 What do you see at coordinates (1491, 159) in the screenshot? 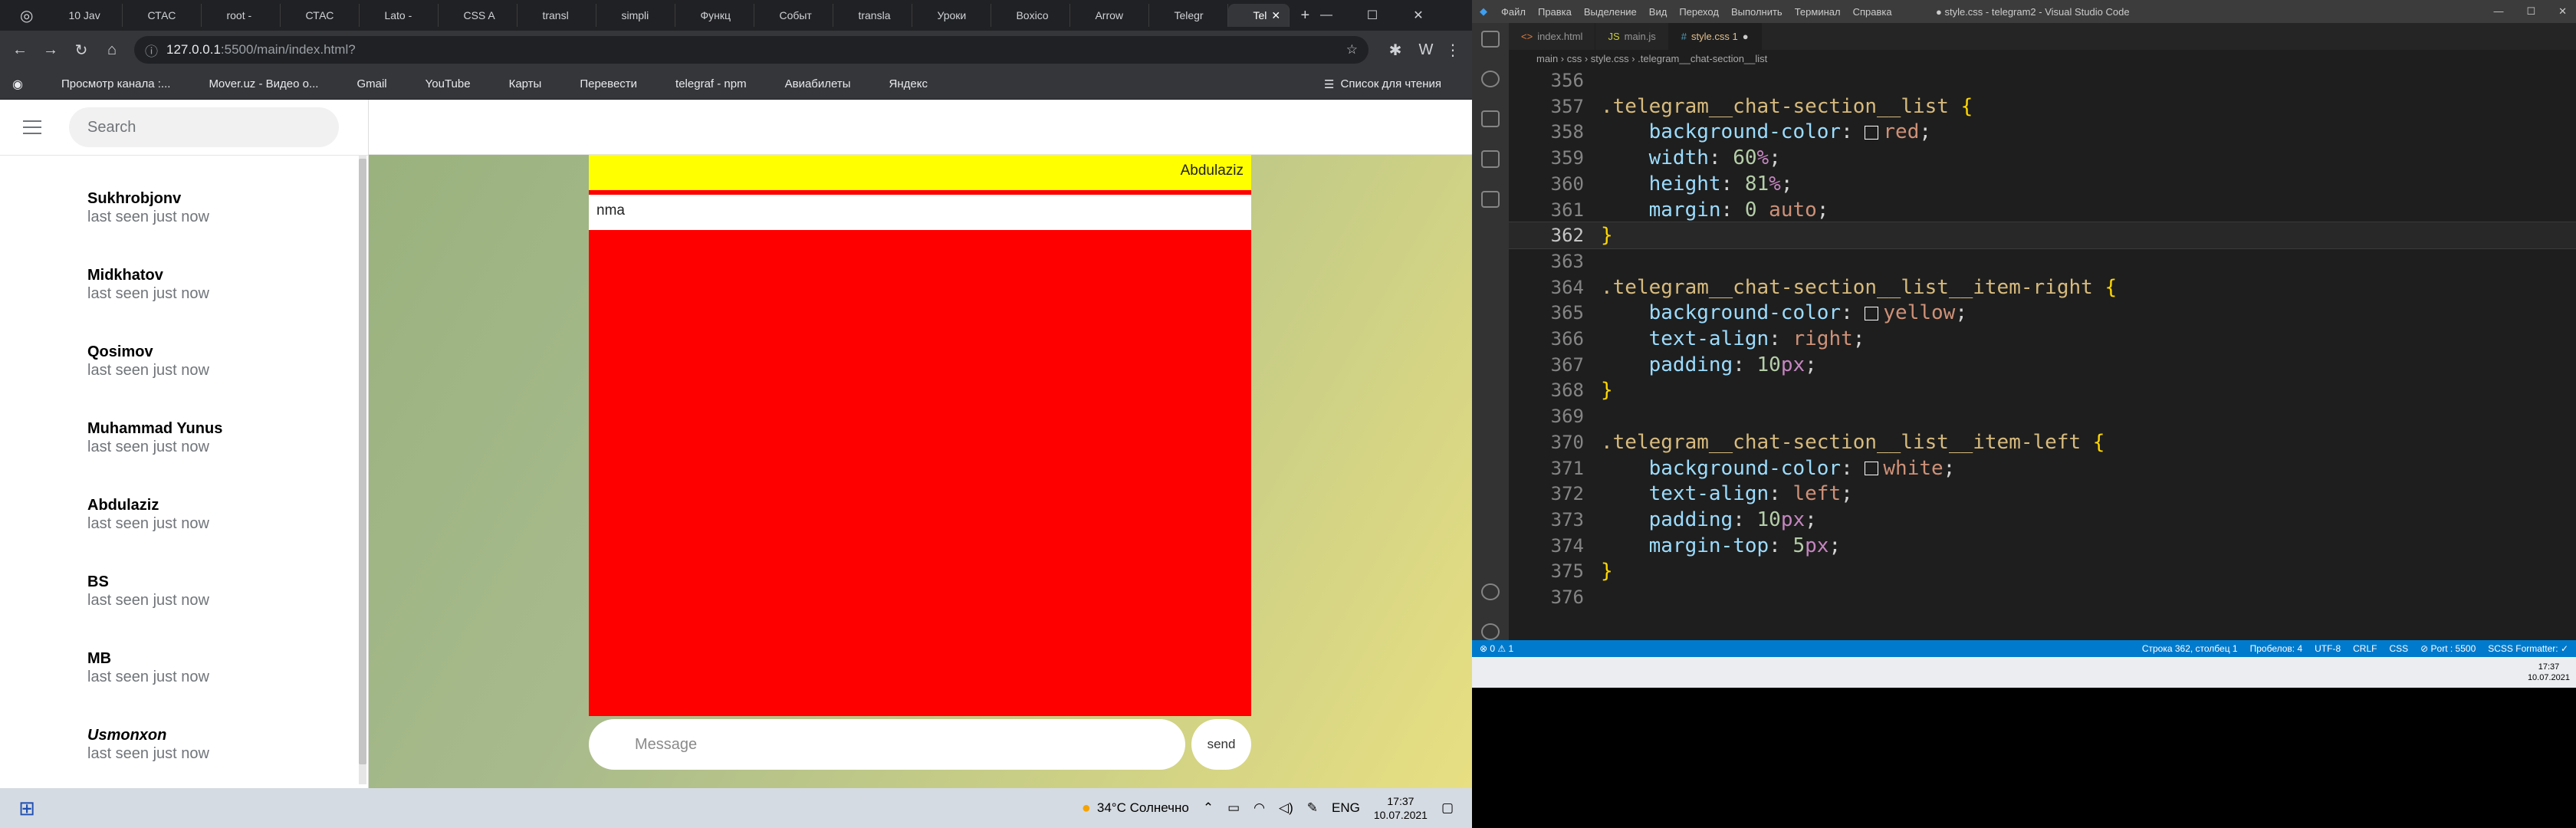
I see `run-debug-icon` at bounding box center [1491, 159].